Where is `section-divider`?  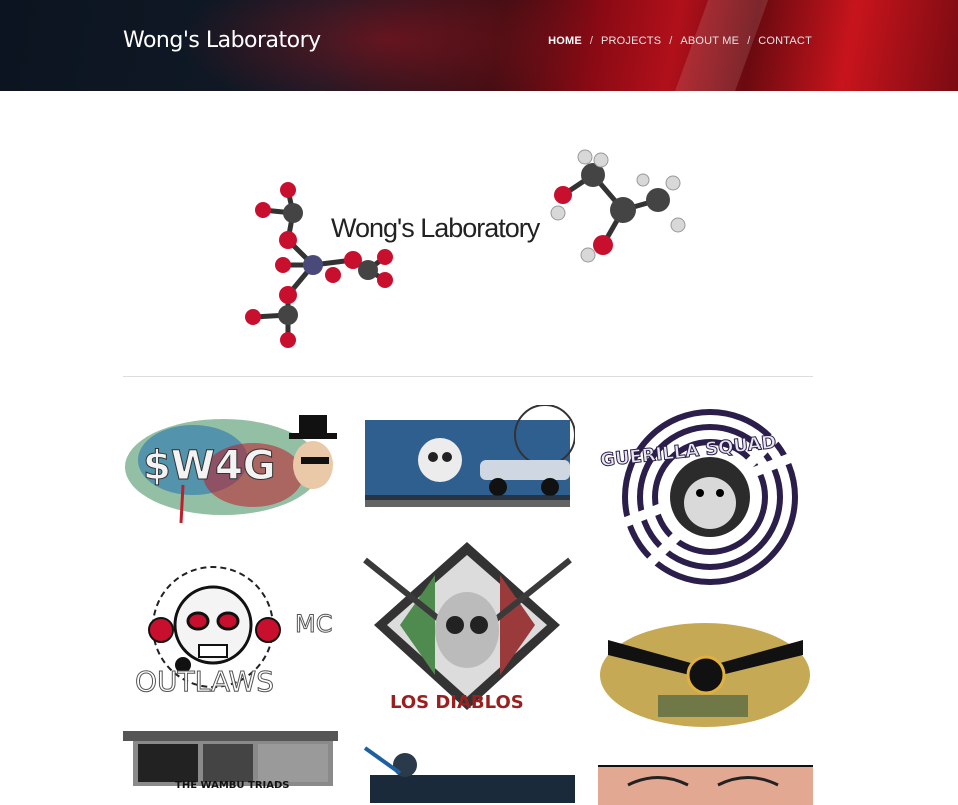 section-divider is located at coordinates (468, 376).